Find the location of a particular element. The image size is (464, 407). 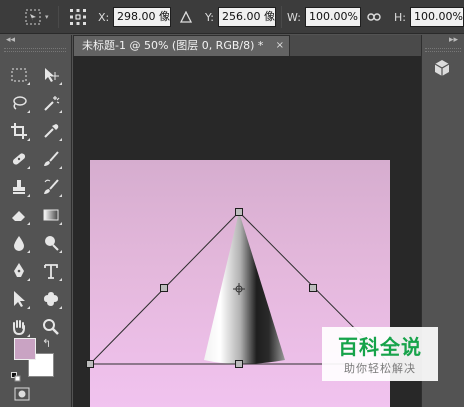

reference-point-icon is located at coordinates (78, 17).